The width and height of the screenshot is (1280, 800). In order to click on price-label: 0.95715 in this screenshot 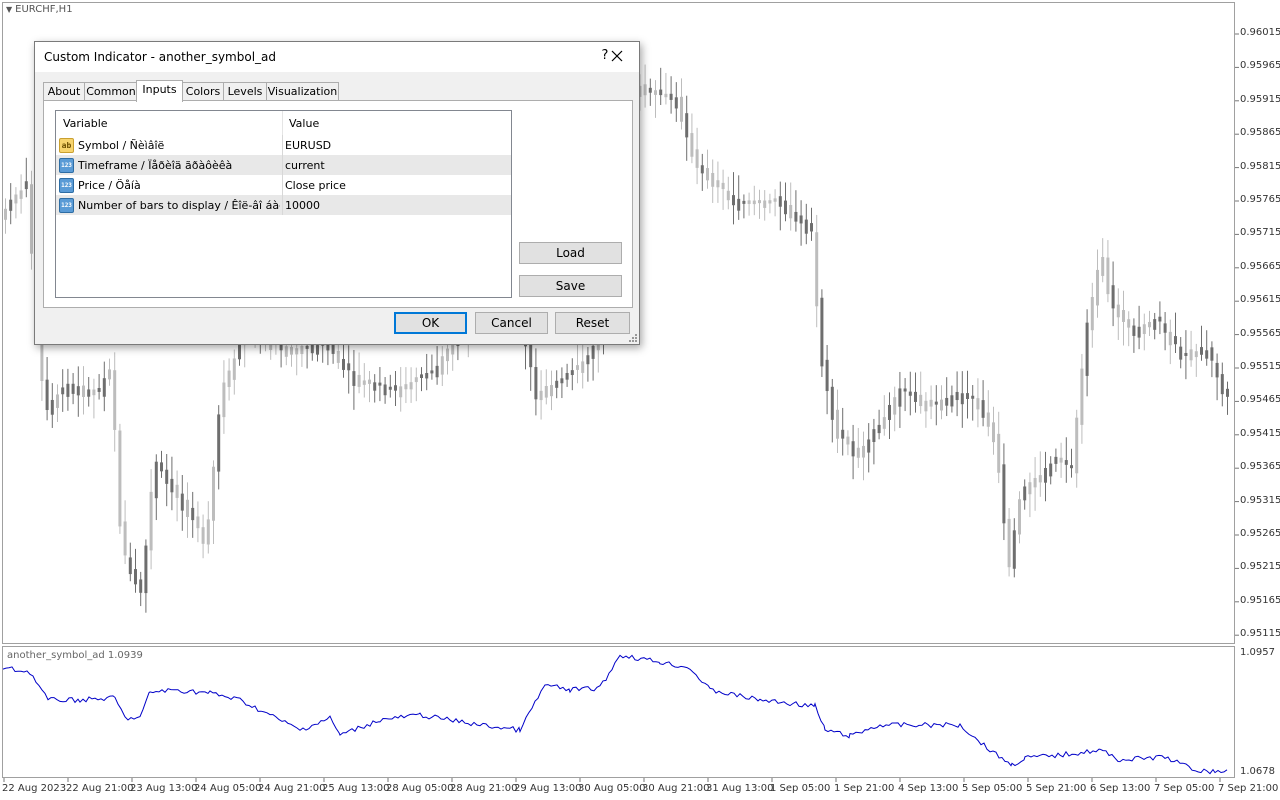, I will do `click(1260, 233)`.